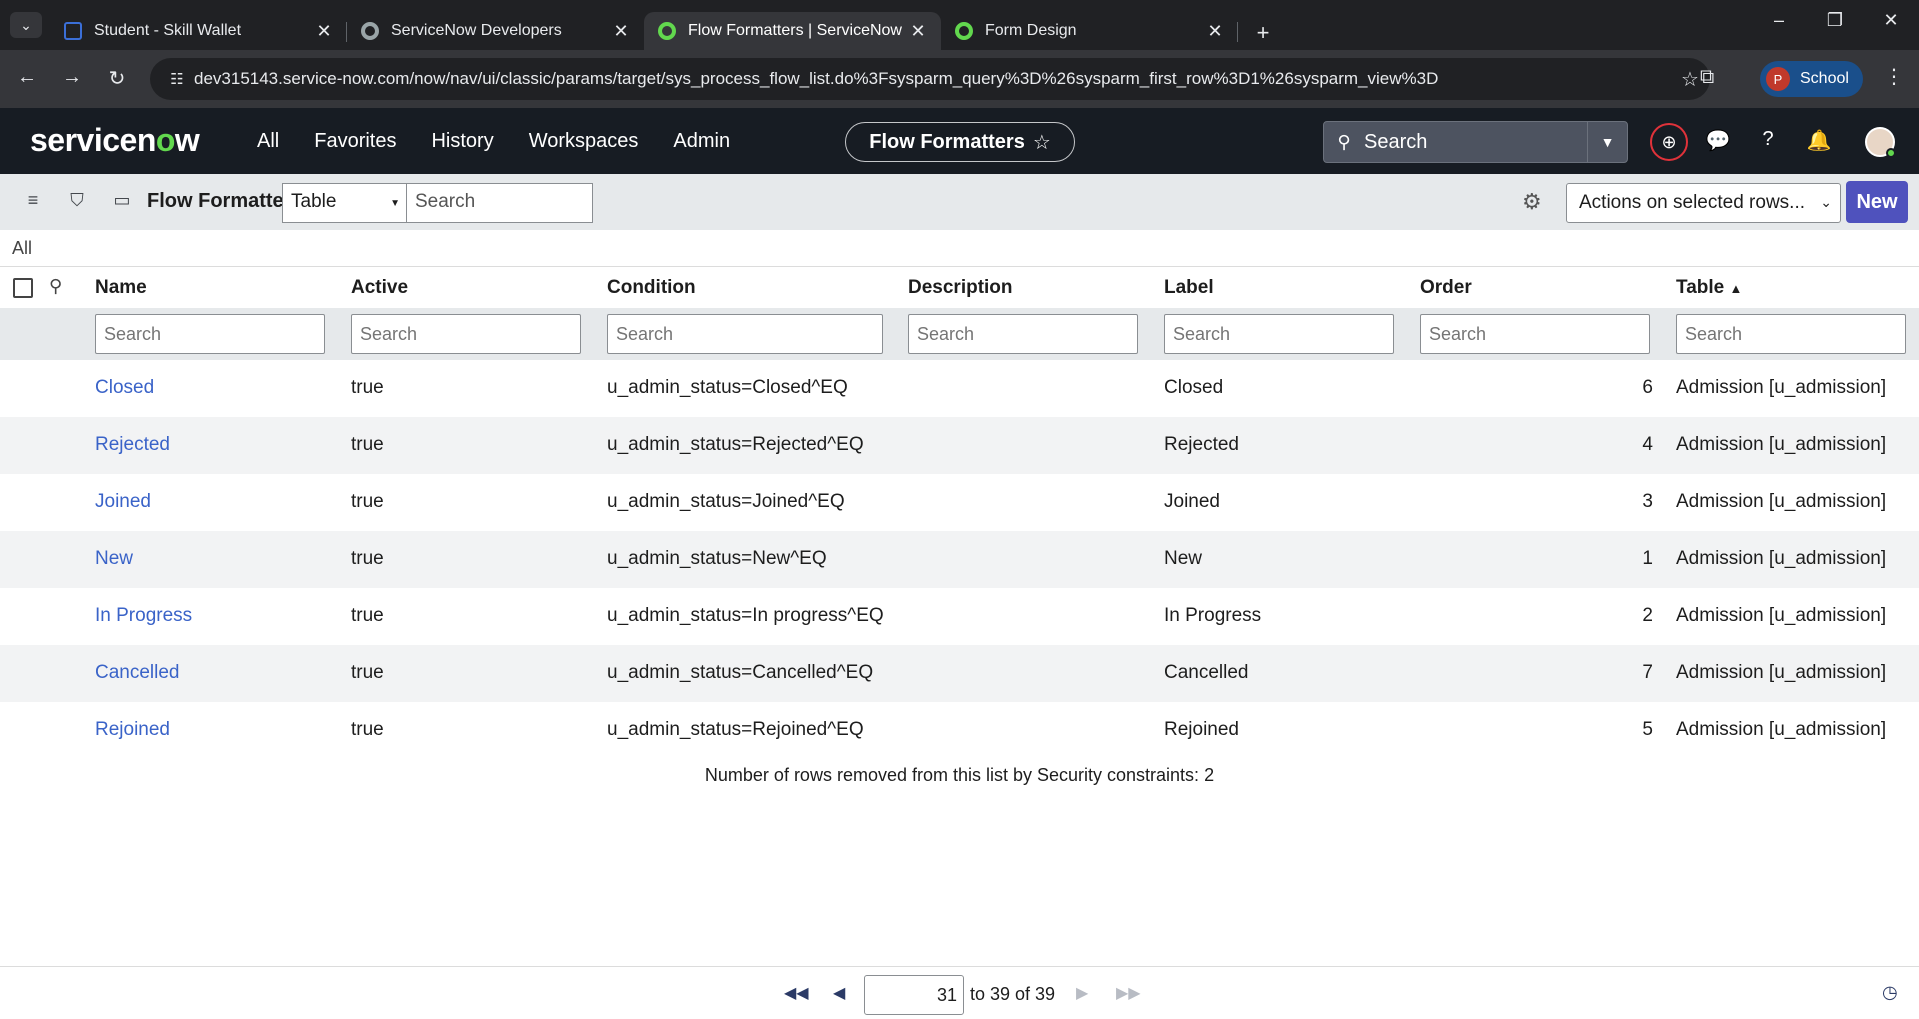 This screenshot has width=1919, height=1019. I want to click on cell-label: Cancelled, so click(1206, 672).